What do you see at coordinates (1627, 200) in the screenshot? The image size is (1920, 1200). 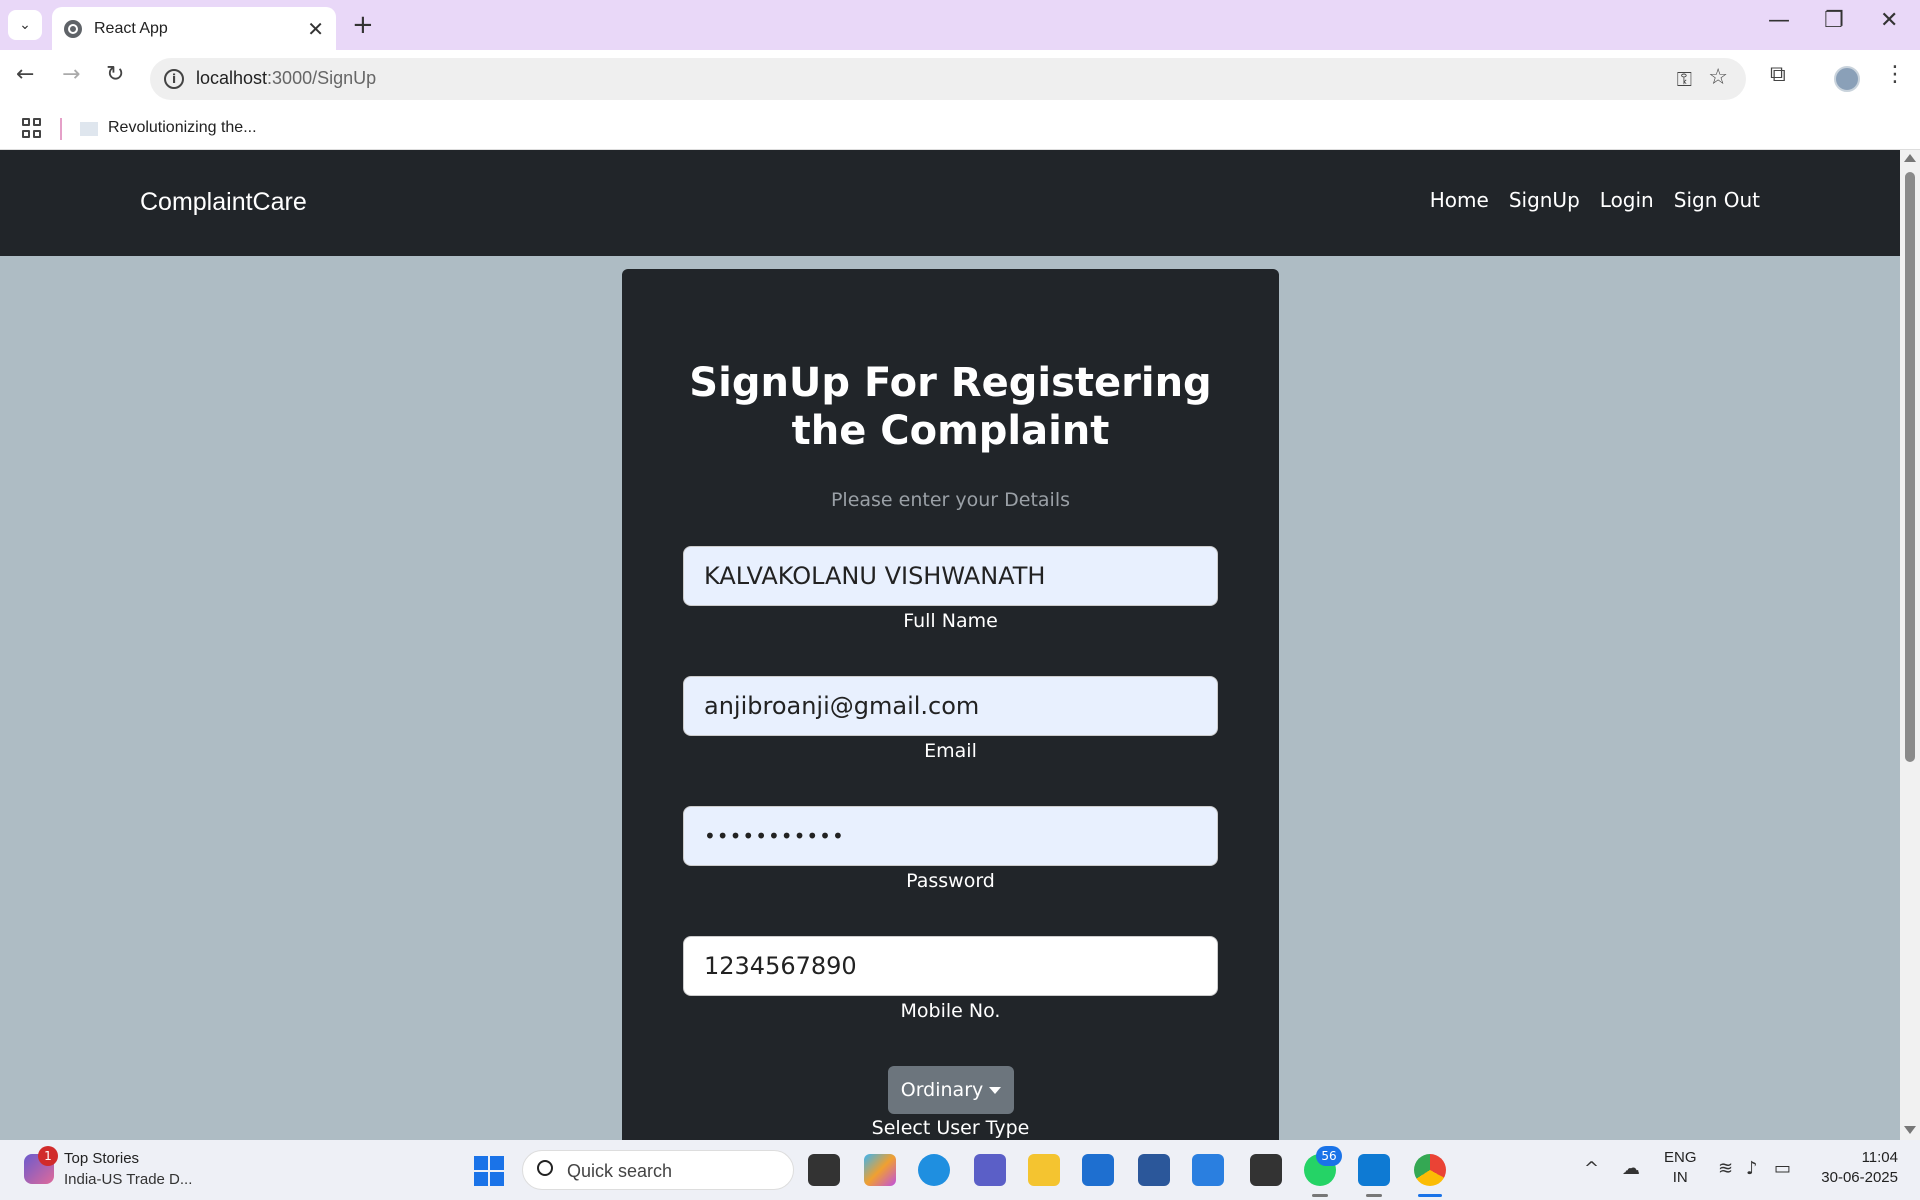 I see `nav-login: Login` at bounding box center [1627, 200].